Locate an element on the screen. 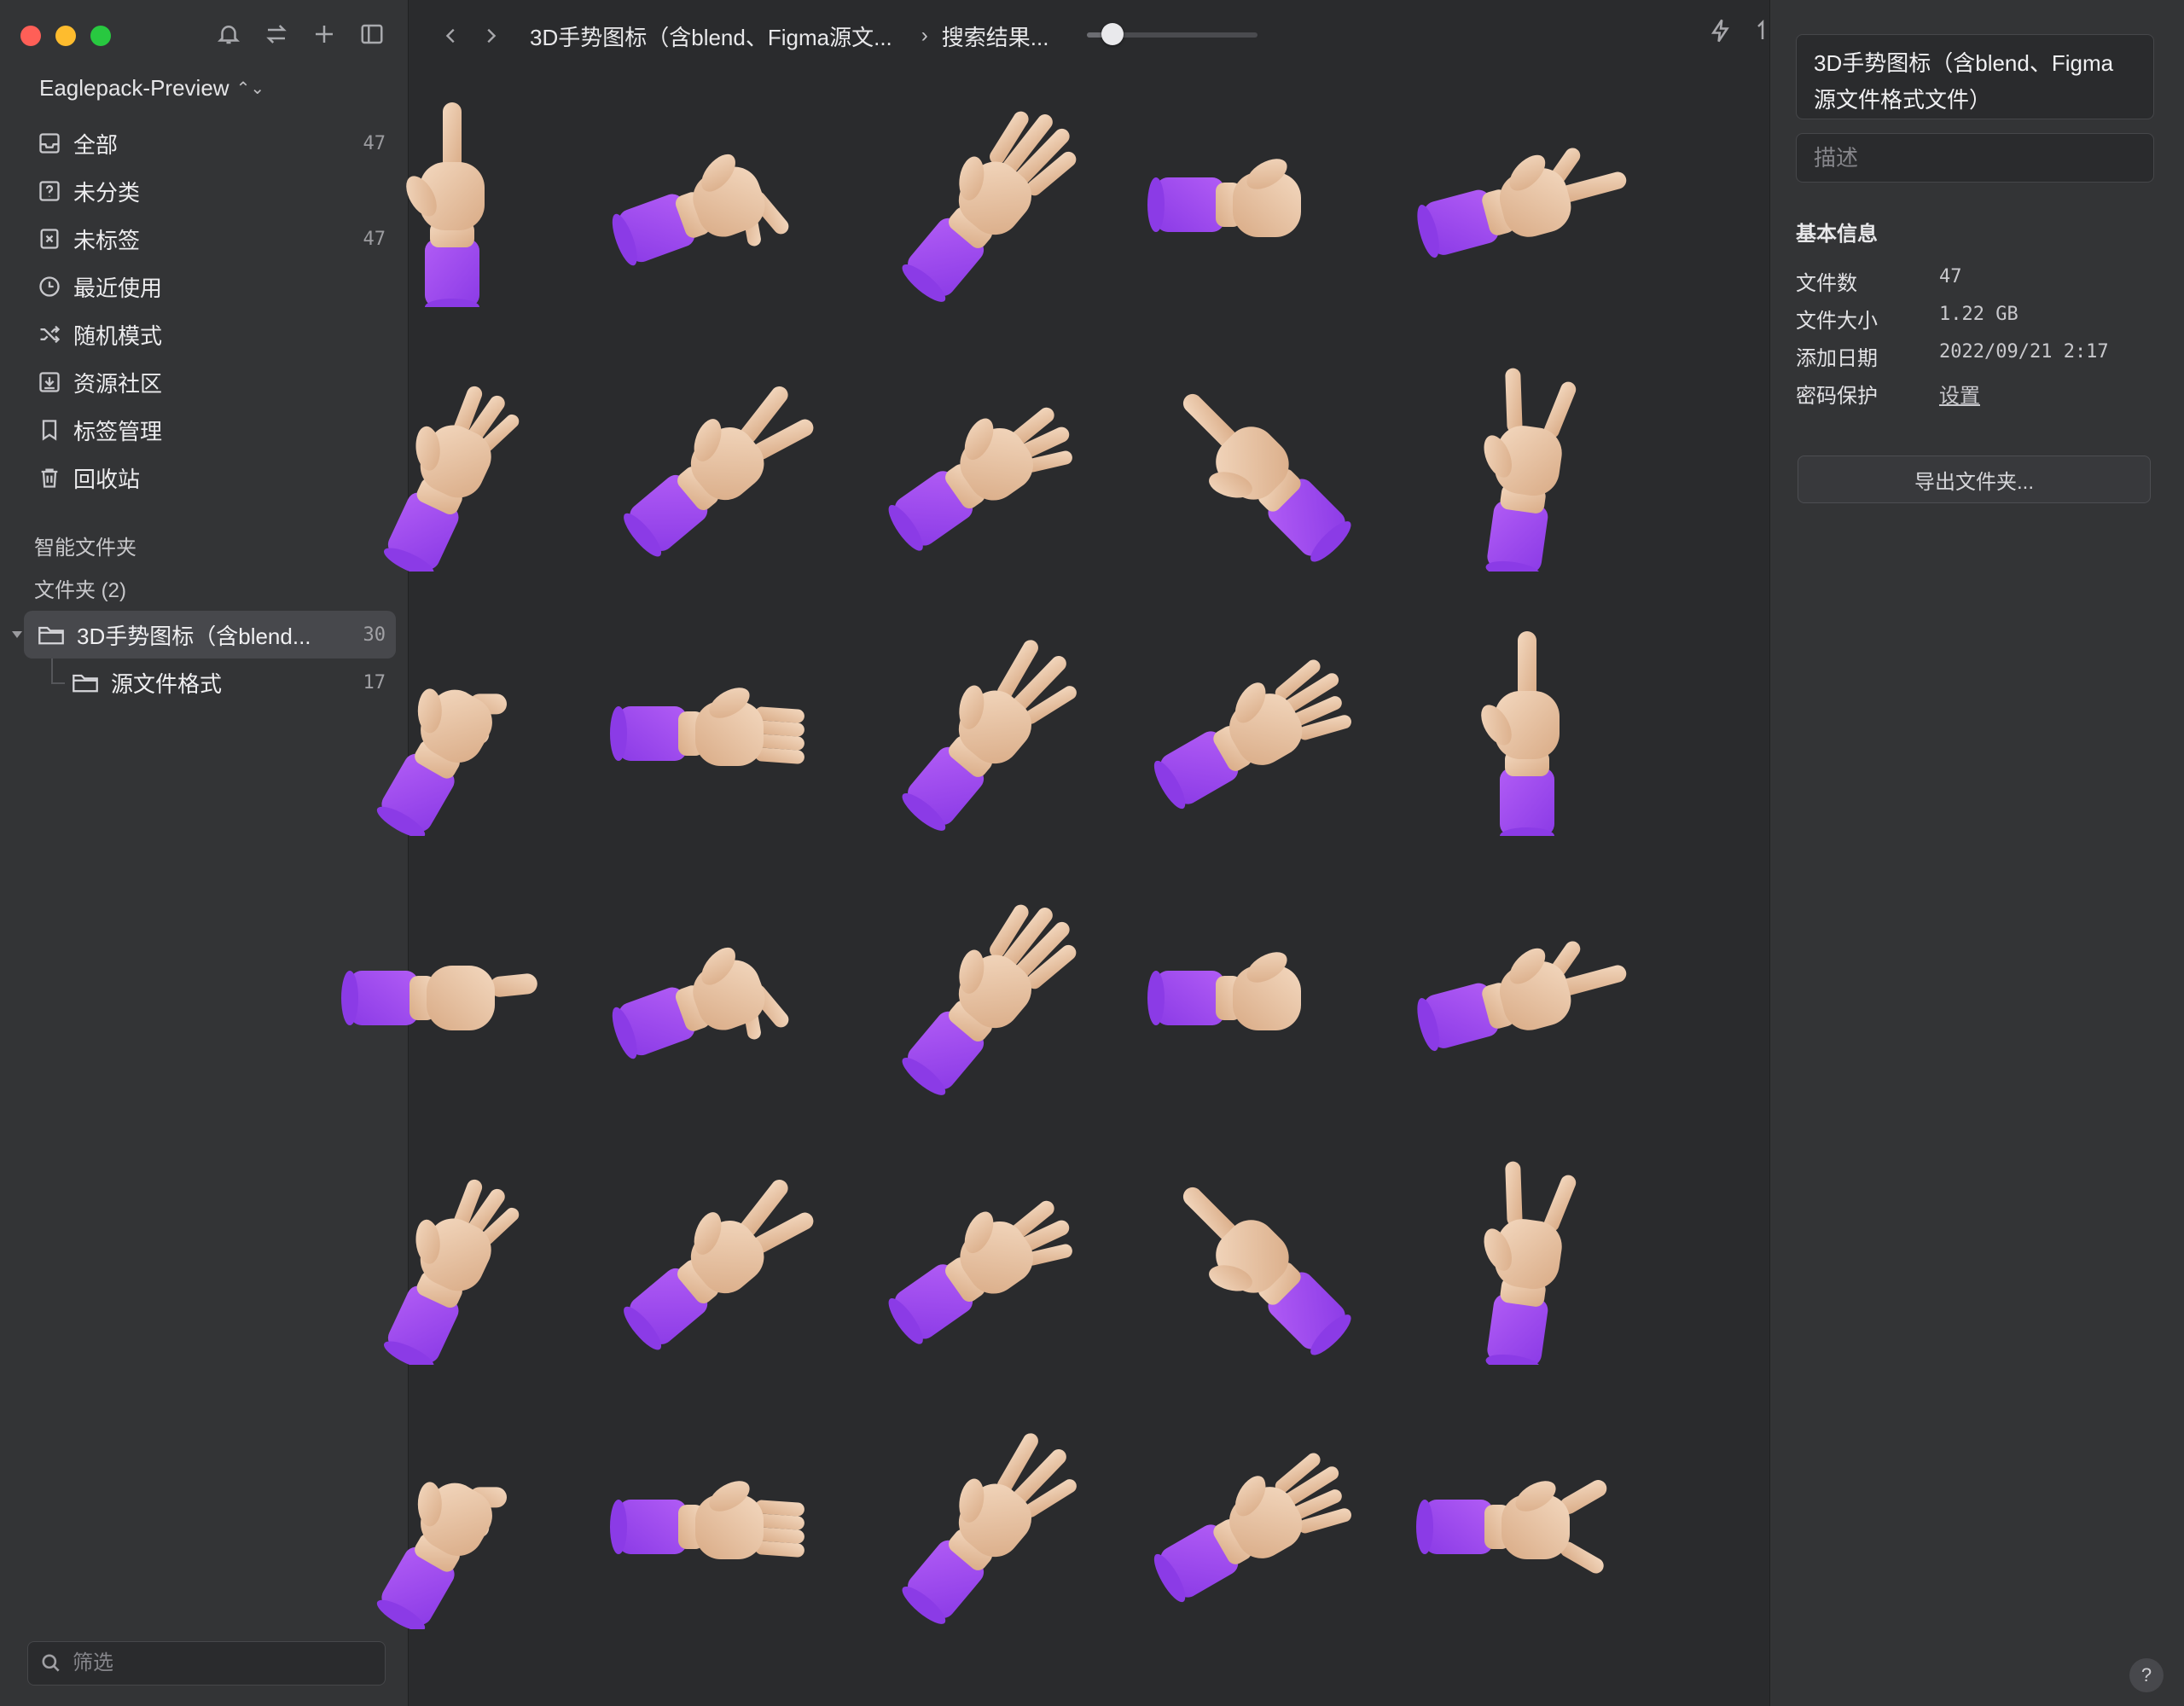 The height and width of the screenshot is (1706, 2184). bookmark-icon is located at coordinates (49, 431).